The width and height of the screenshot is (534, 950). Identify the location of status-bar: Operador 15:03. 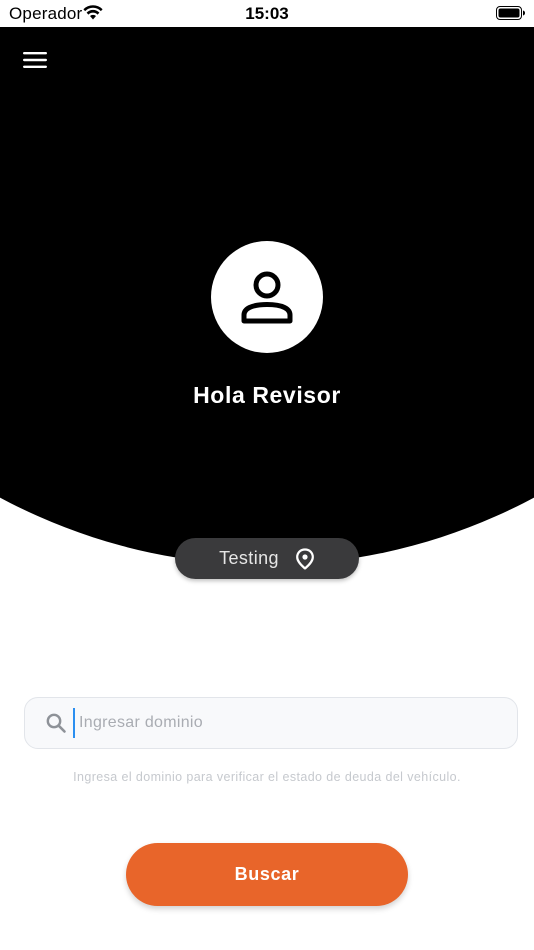
(267, 13).